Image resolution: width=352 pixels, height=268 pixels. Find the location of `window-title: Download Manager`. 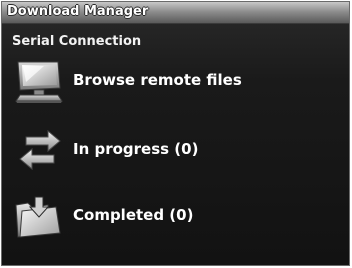

window-title: Download Manager is located at coordinates (78, 11).